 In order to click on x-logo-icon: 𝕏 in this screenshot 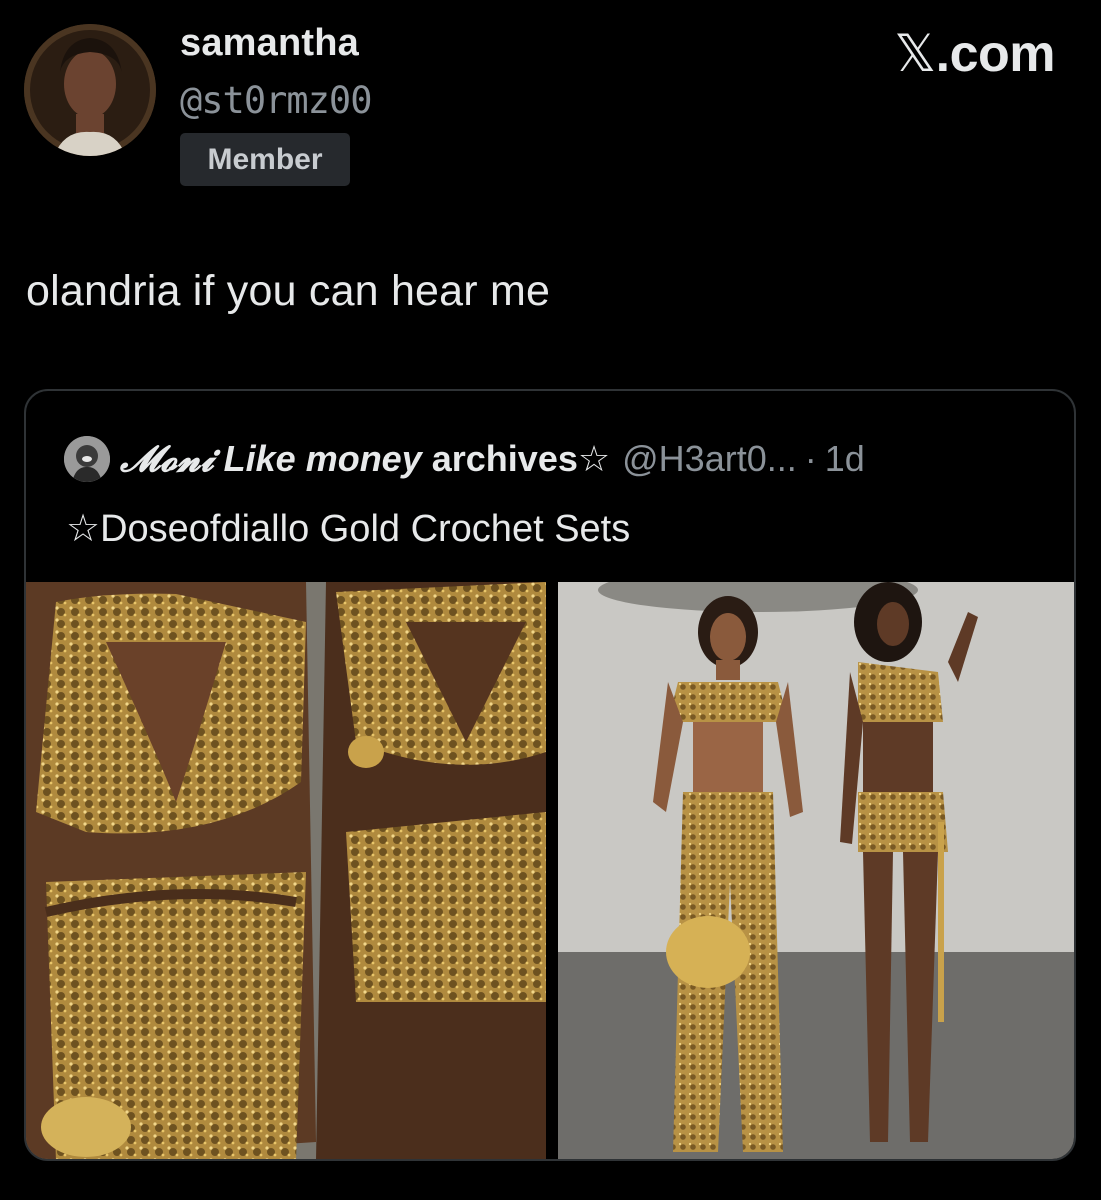, I will do `click(915, 54)`.